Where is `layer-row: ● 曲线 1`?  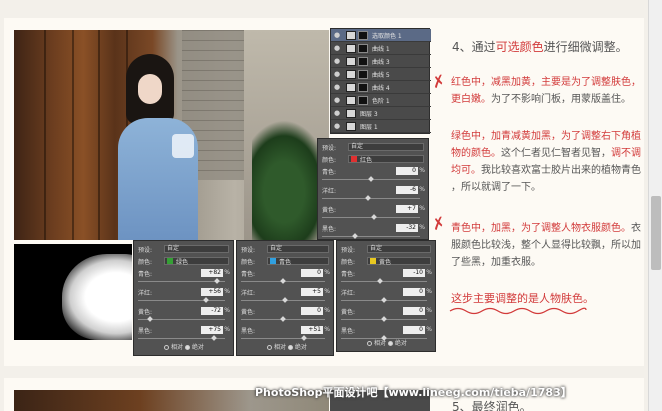
layer-row: ● 曲线 1 is located at coordinates (381, 48).